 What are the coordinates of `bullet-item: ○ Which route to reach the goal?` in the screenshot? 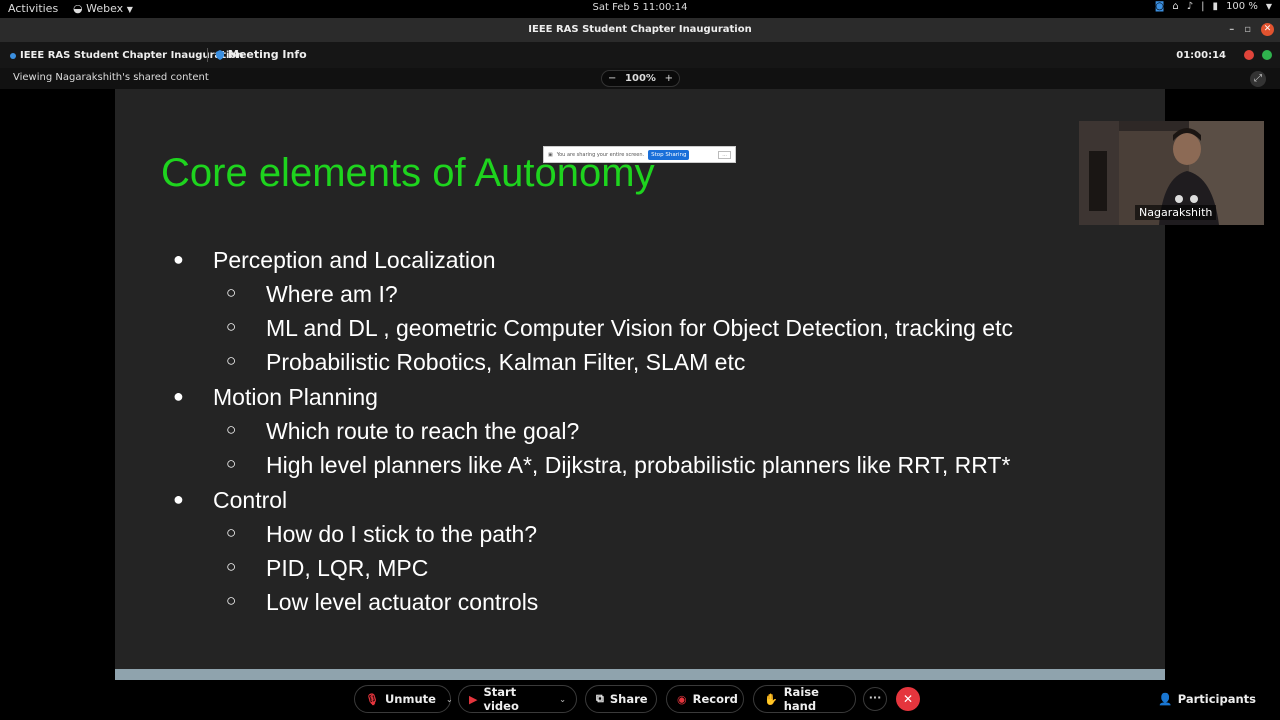 It's located at (403, 431).